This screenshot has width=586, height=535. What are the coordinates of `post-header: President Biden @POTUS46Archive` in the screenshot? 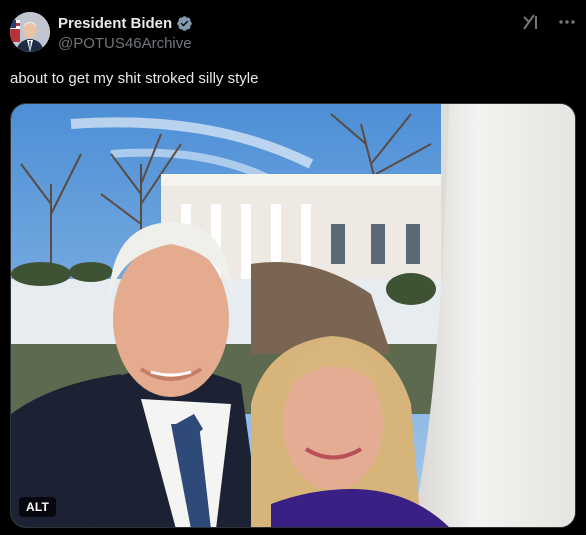 It's located at (293, 33).